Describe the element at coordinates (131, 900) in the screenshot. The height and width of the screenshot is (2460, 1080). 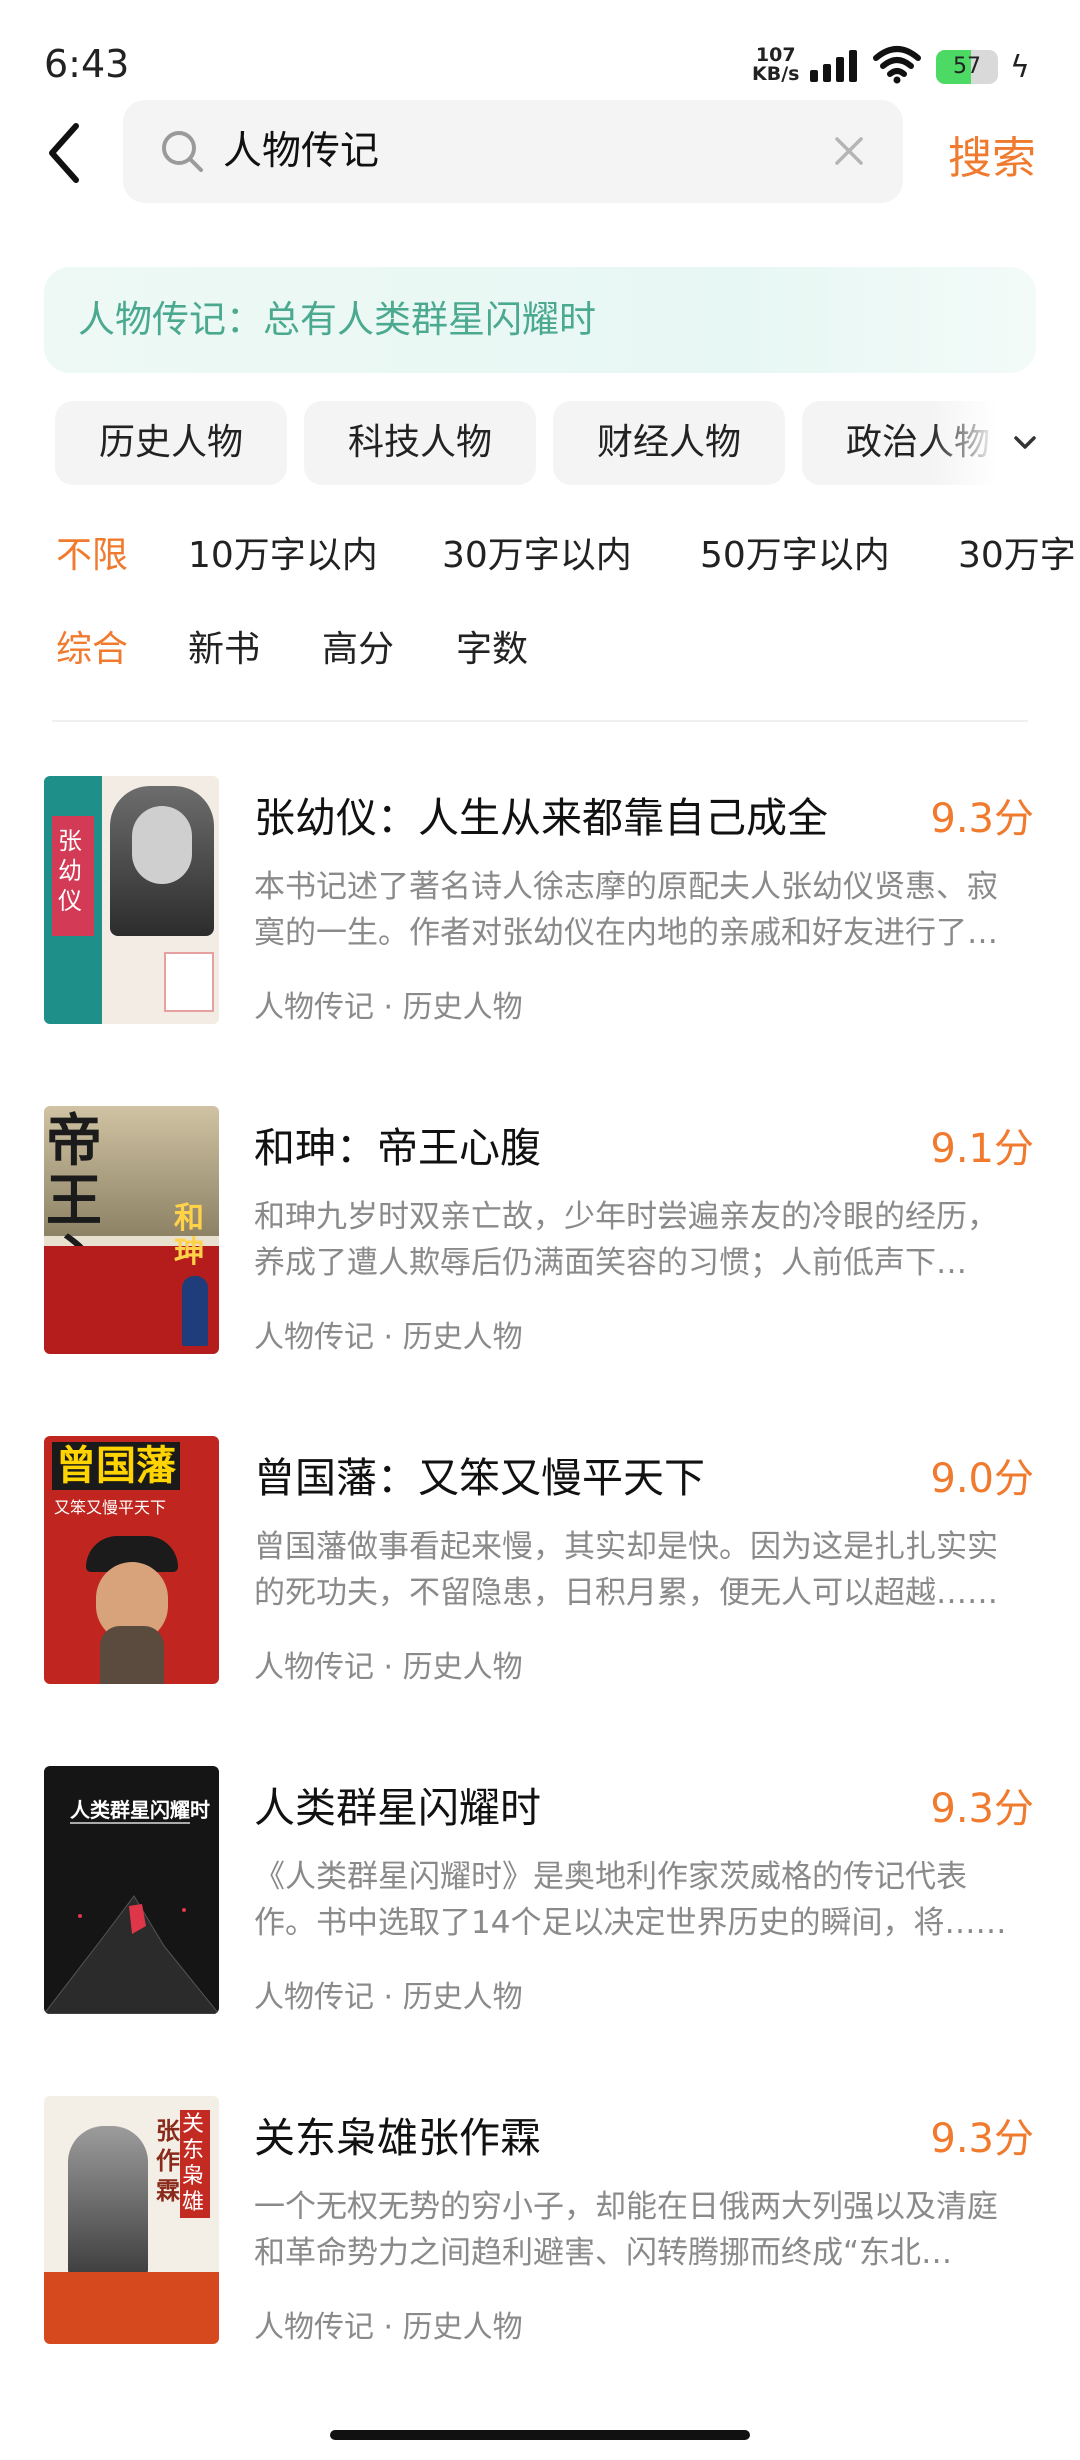
I see `book-cover: 张幼仪` at that location.